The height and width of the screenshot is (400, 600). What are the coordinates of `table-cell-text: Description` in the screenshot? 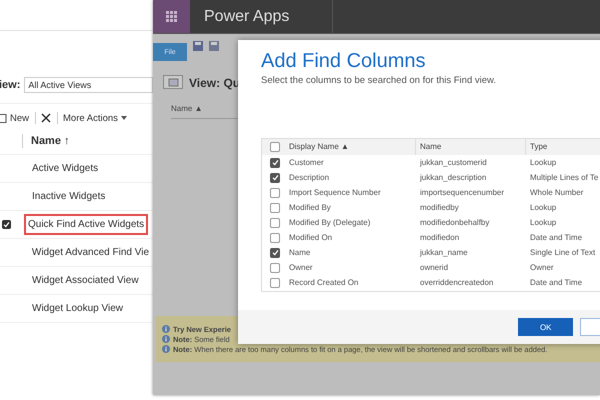 It's located at (309, 177).